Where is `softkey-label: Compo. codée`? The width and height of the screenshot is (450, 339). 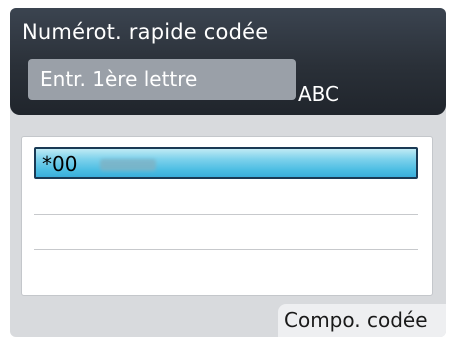 softkey-label: Compo. codée is located at coordinates (356, 320).